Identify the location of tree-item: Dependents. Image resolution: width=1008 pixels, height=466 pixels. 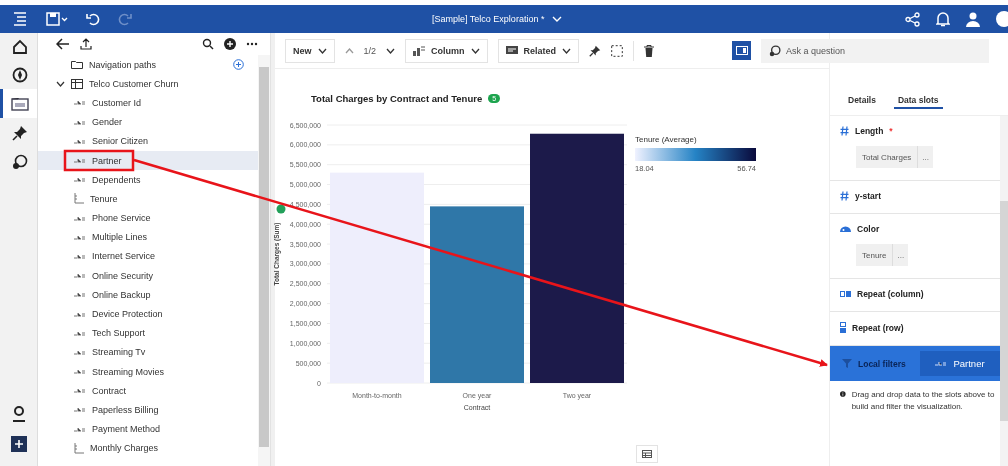
(148, 180).